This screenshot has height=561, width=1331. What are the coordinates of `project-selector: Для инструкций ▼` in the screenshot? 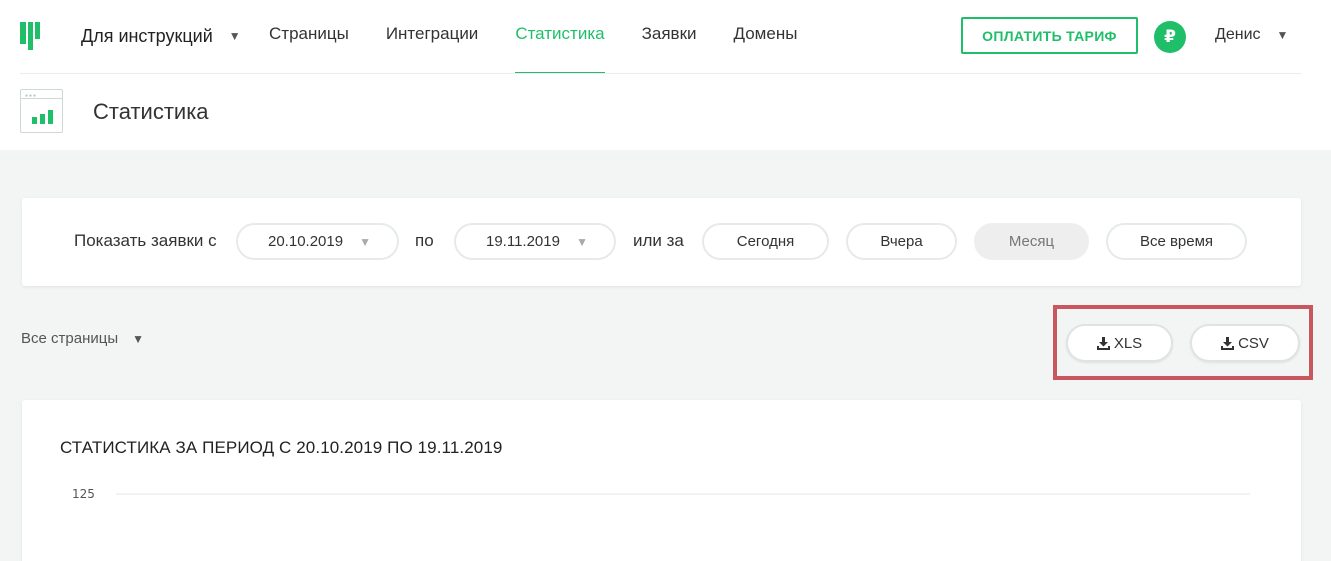 It's located at (161, 36).